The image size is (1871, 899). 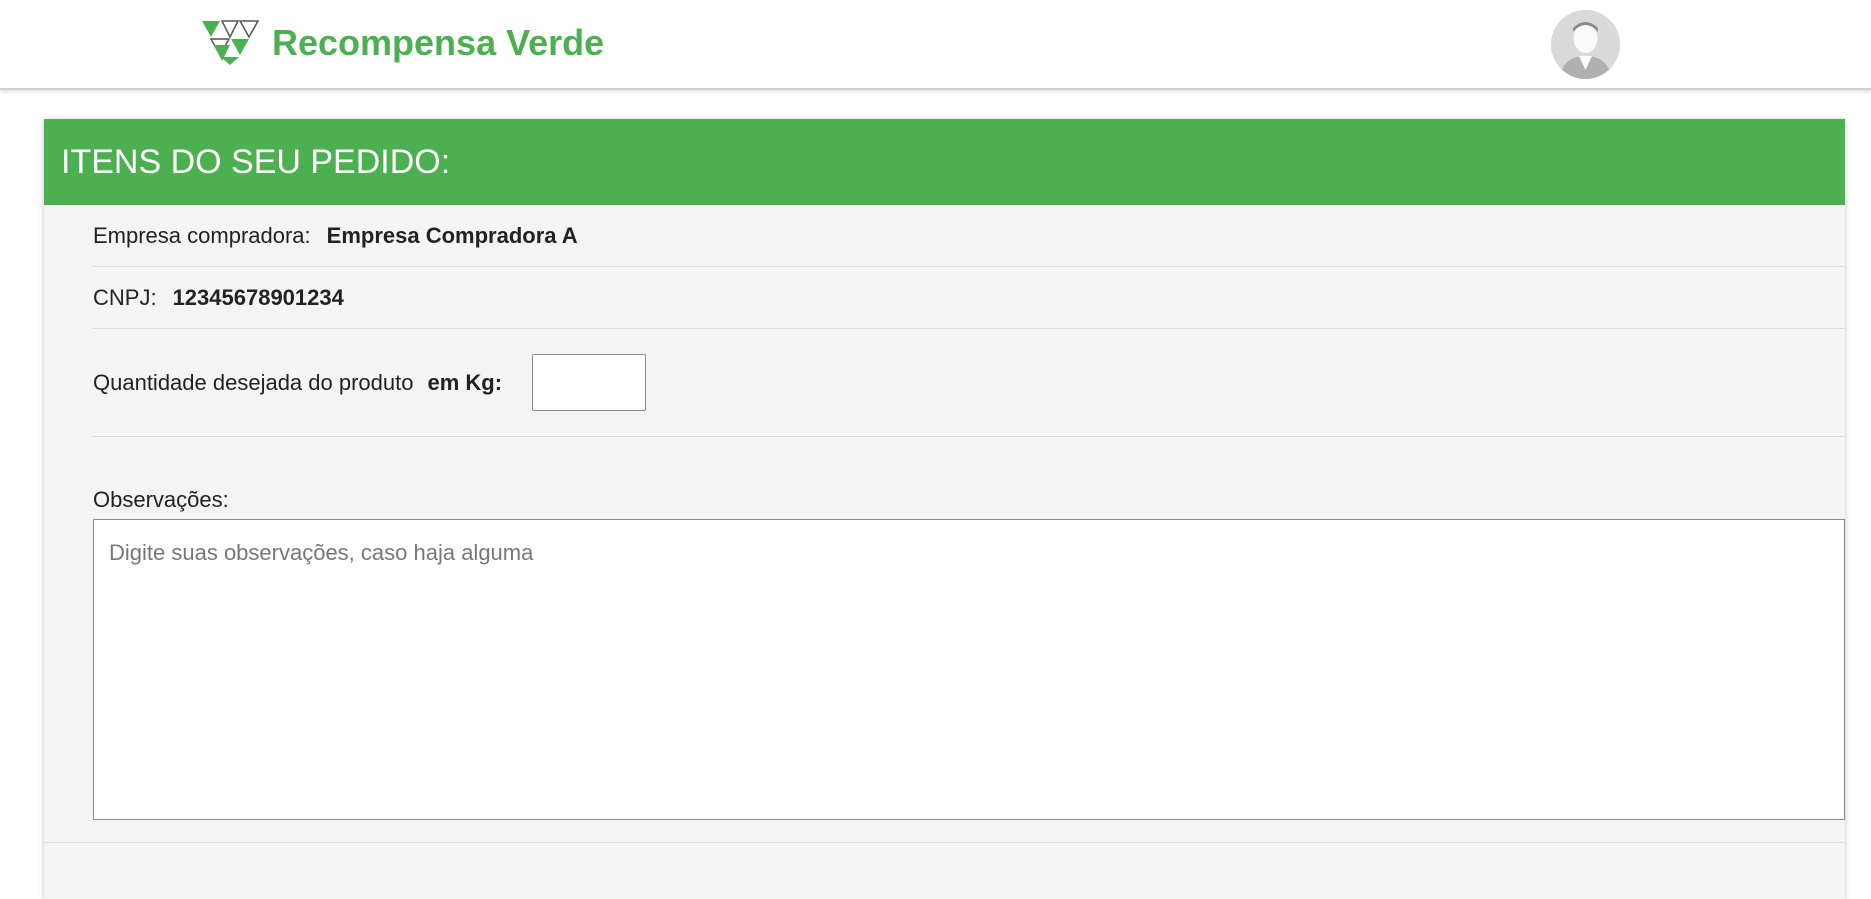 I want to click on brand: Recompensa Verde, so click(x=402, y=43).